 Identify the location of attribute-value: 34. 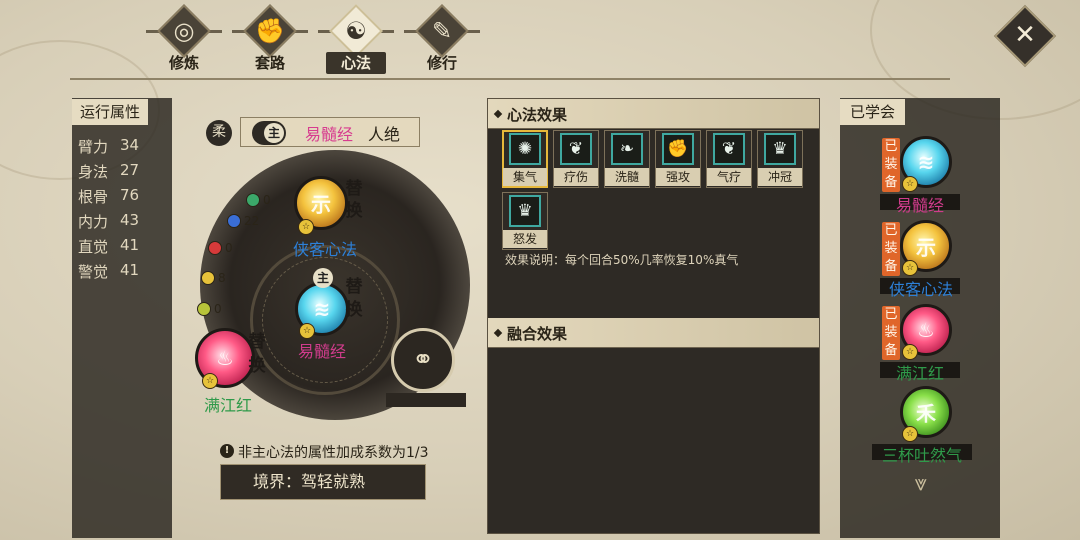
(130, 145).